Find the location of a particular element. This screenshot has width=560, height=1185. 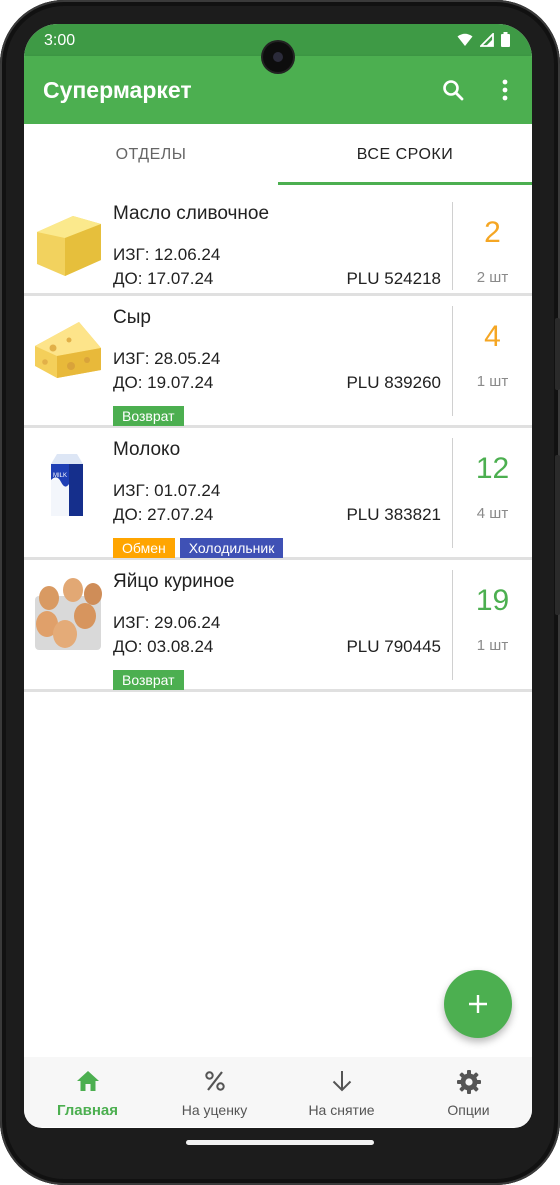

expiry-date: ДО: 19.07.24 is located at coordinates (163, 382).